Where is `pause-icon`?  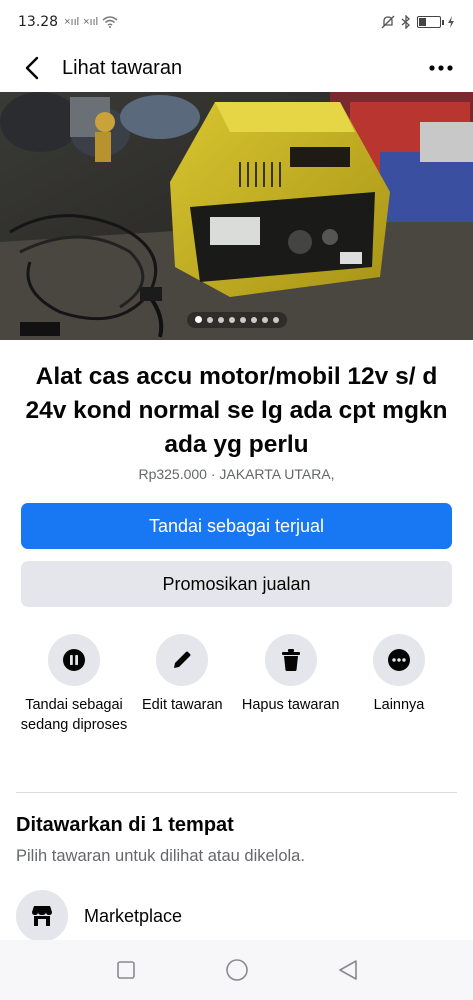 pause-icon is located at coordinates (74, 660).